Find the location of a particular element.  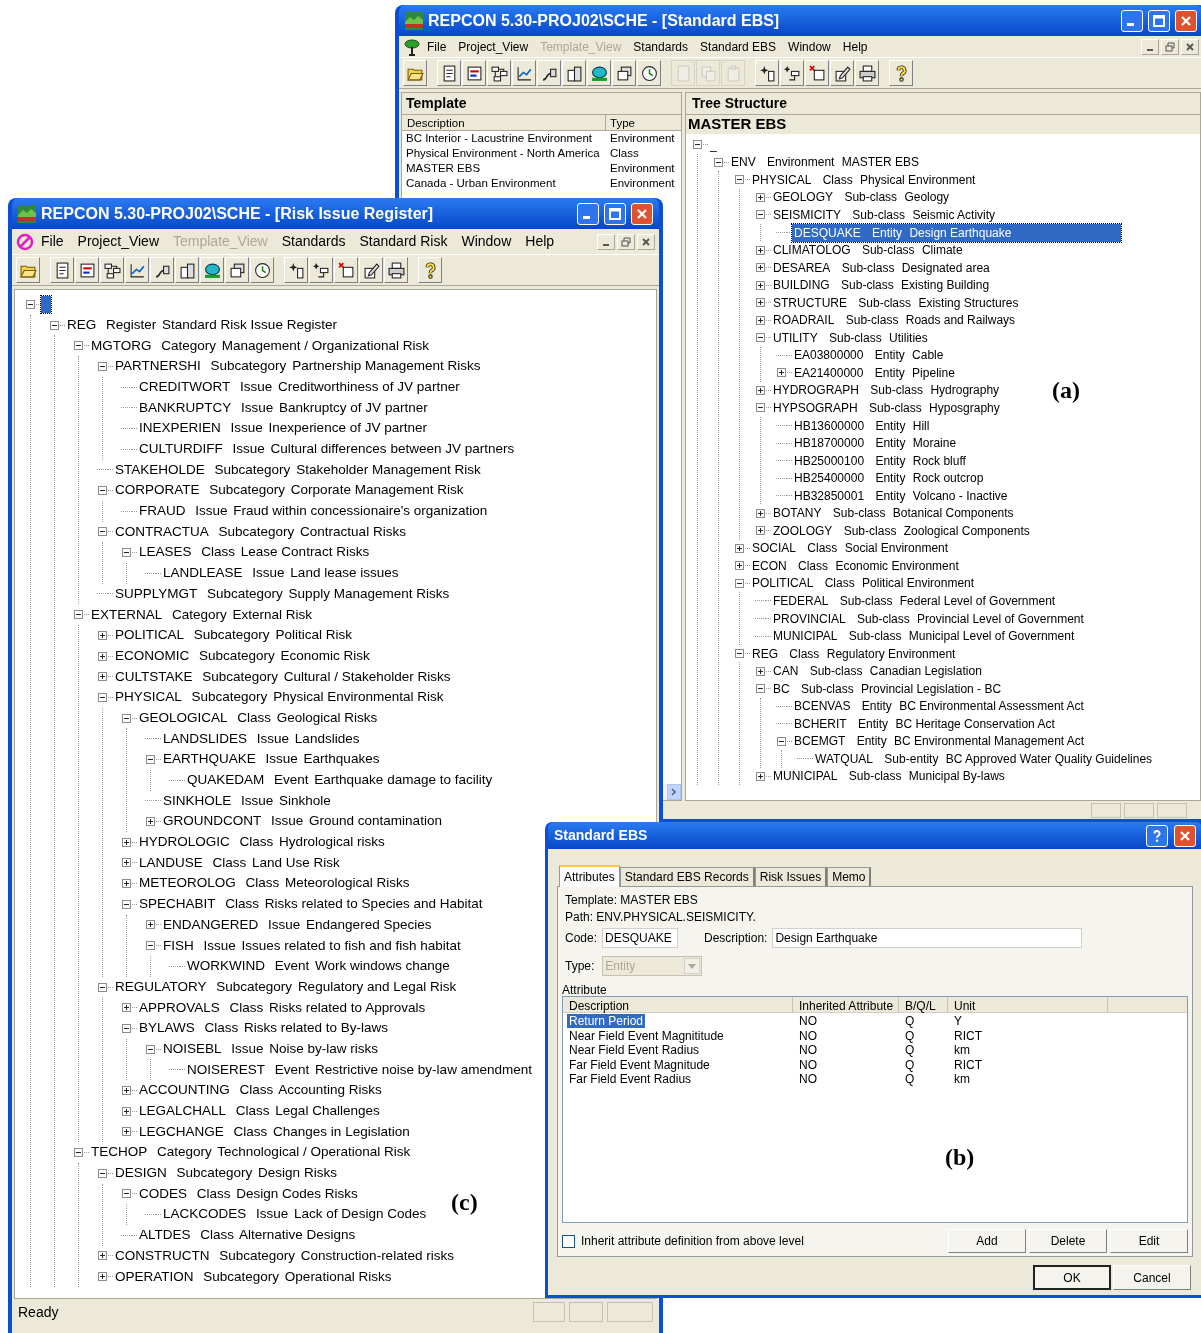

tree-item: CONTRACTUA Subcategory Contractual Risks is located at coordinates (260, 532).